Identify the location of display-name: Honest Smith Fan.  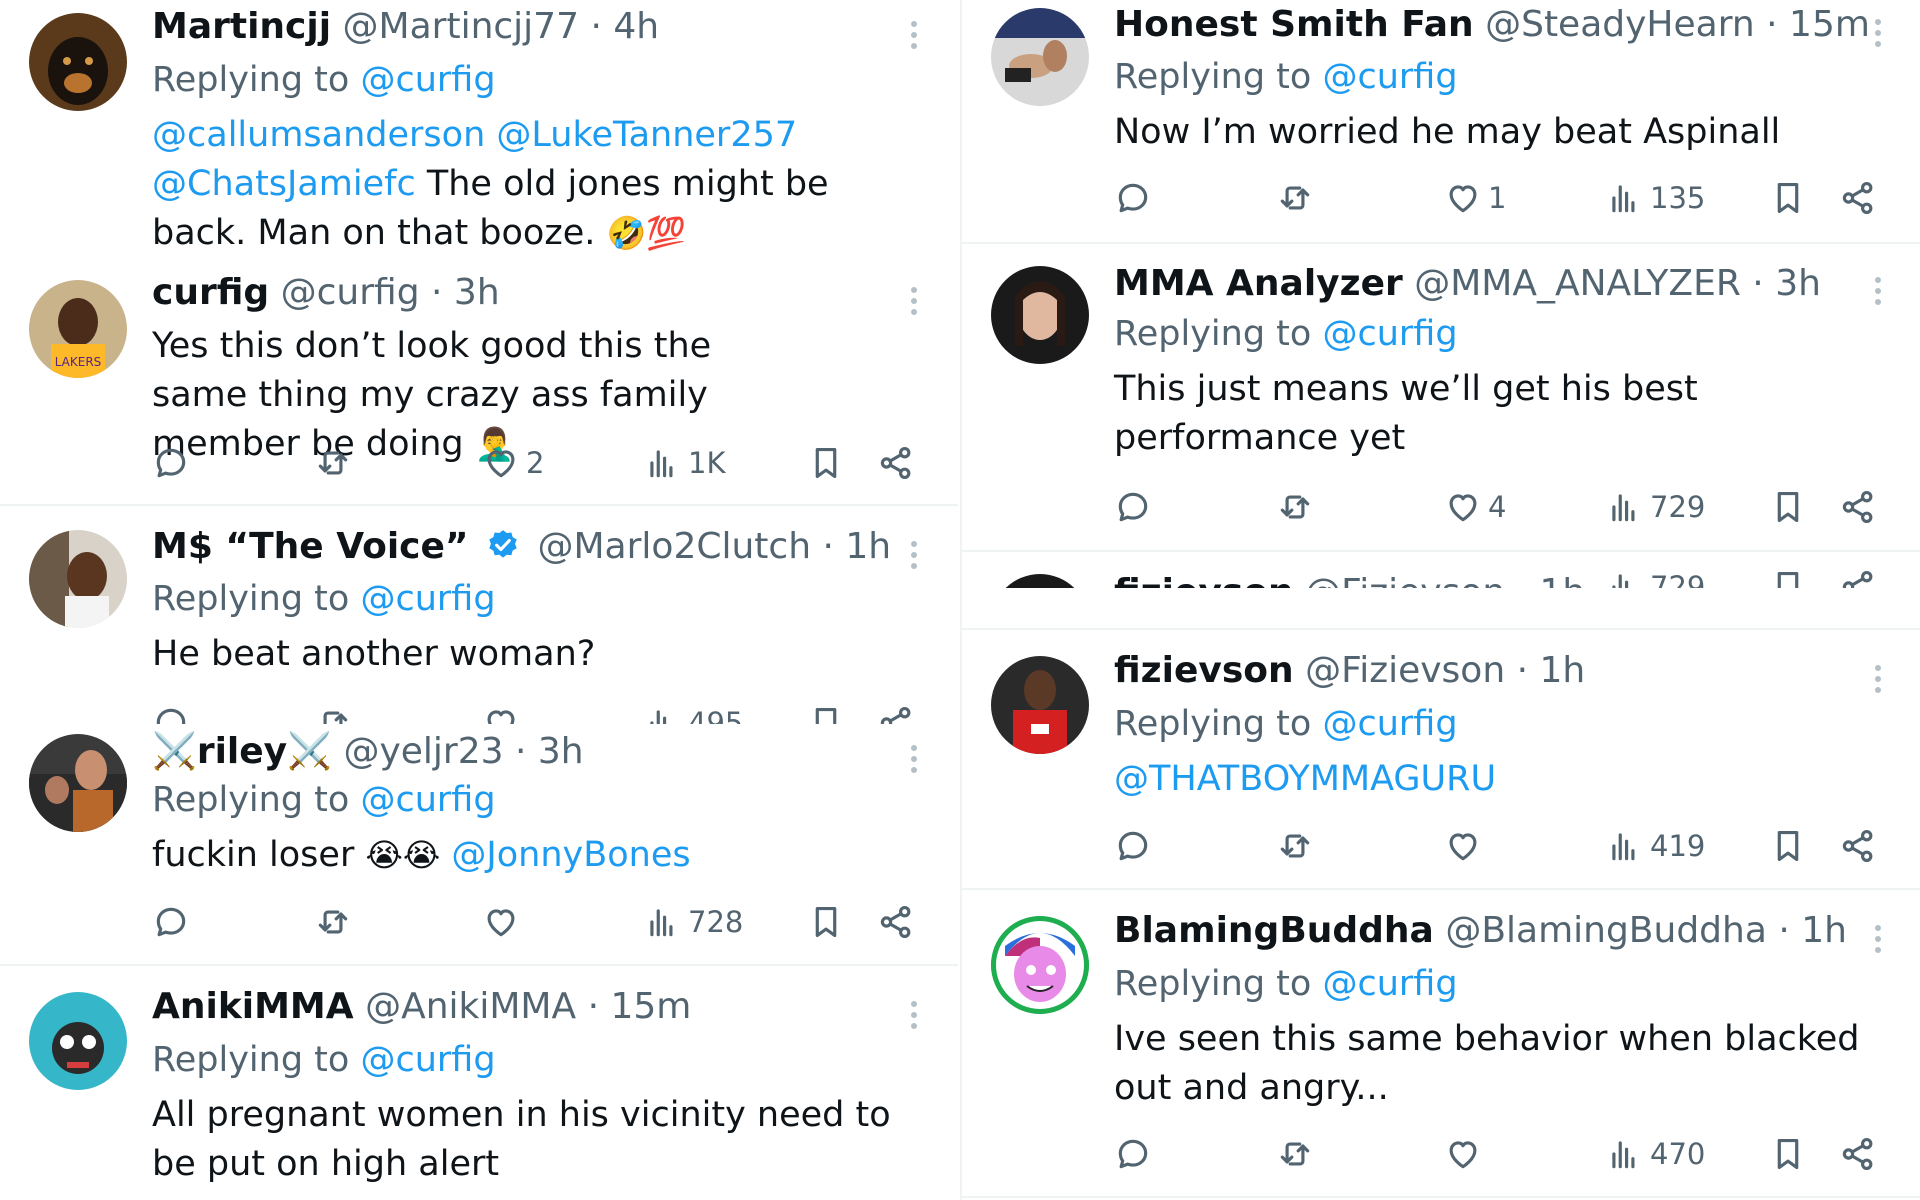
(1294, 24).